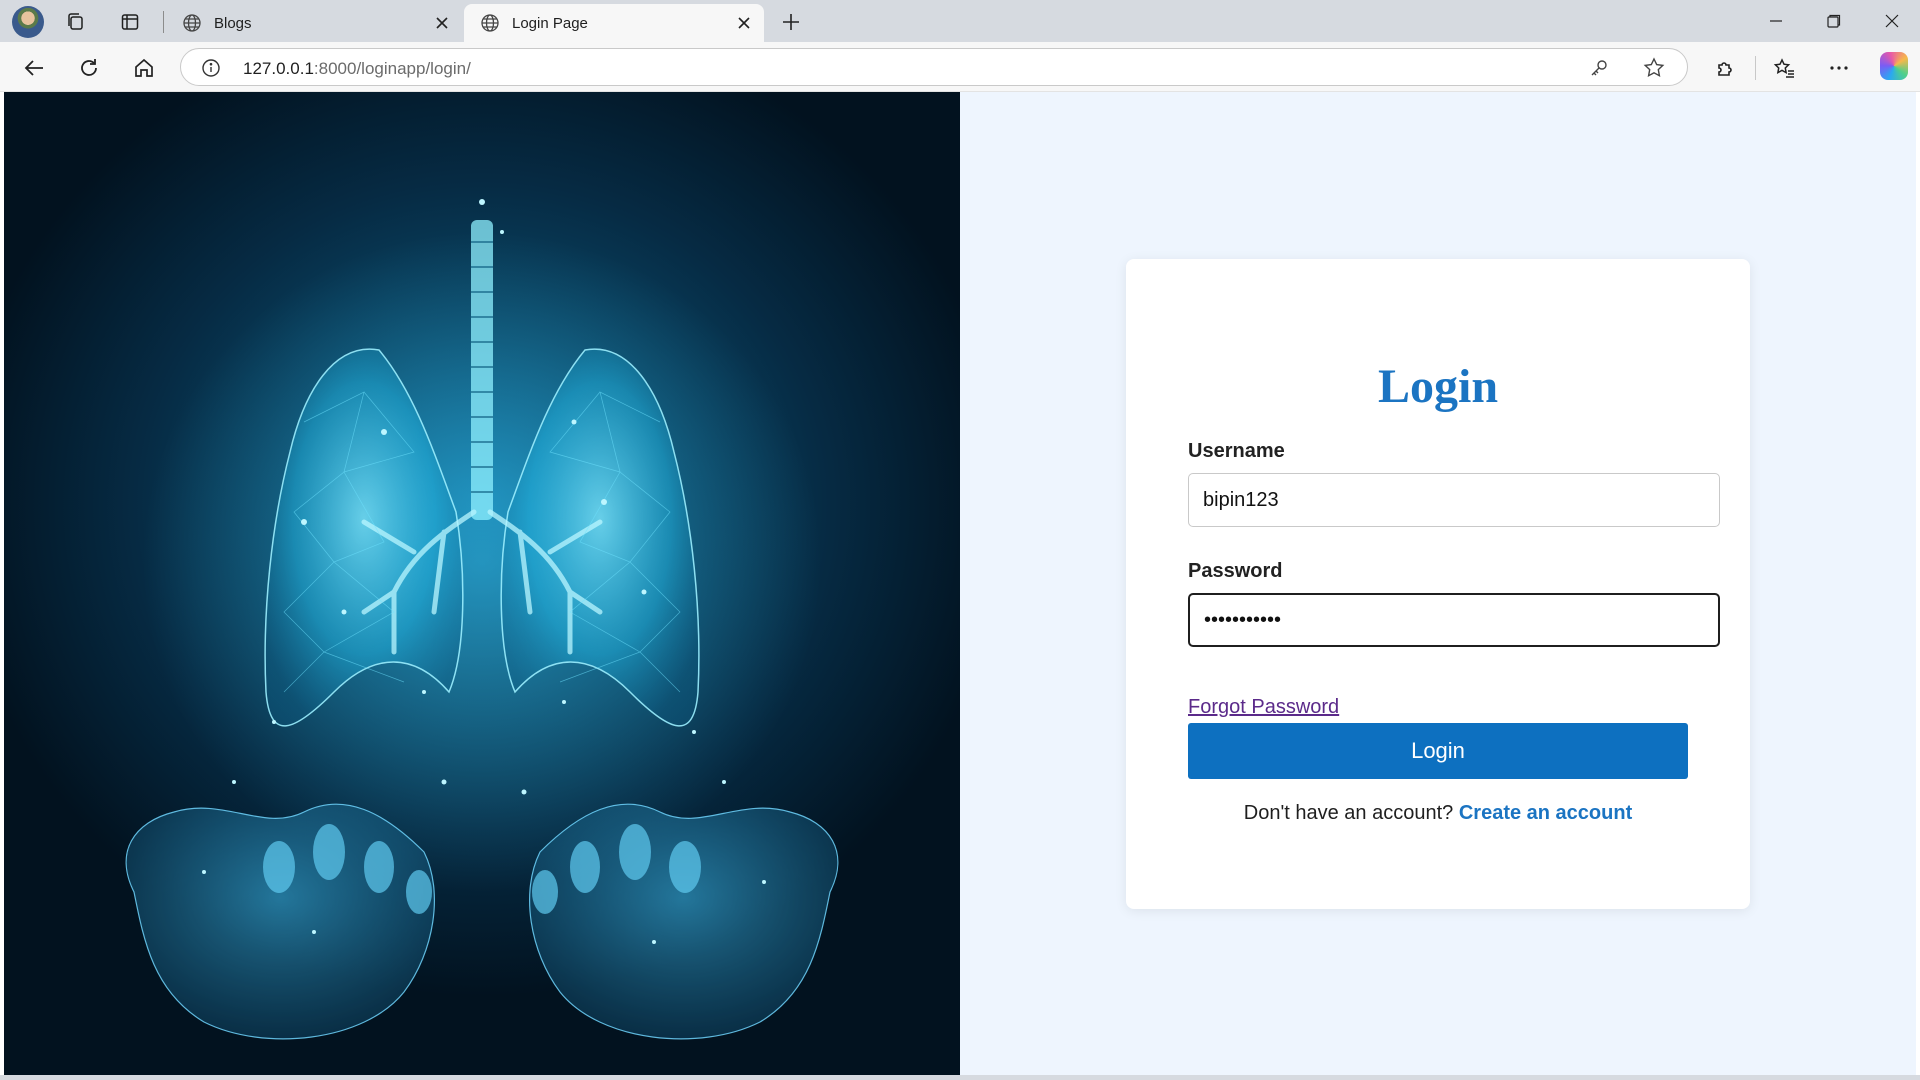  What do you see at coordinates (1892, 21) in the screenshot?
I see `close-window-button` at bounding box center [1892, 21].